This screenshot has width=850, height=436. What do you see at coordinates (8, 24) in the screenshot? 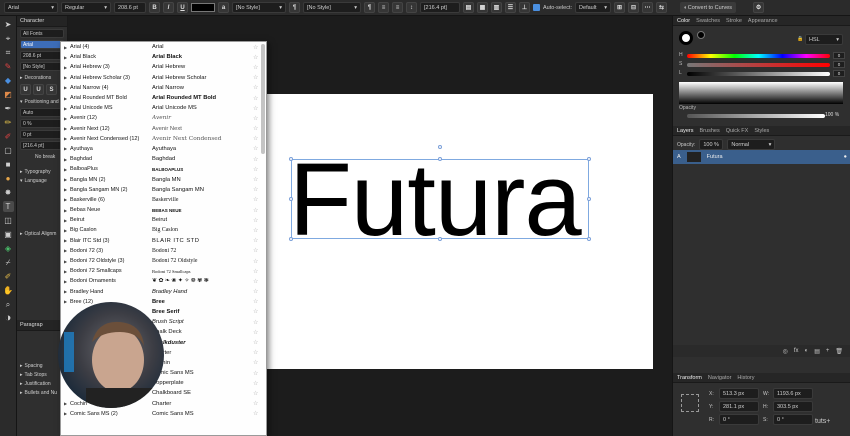
I see `move-tool-icon: ➤` at bounding box center [8, 24].